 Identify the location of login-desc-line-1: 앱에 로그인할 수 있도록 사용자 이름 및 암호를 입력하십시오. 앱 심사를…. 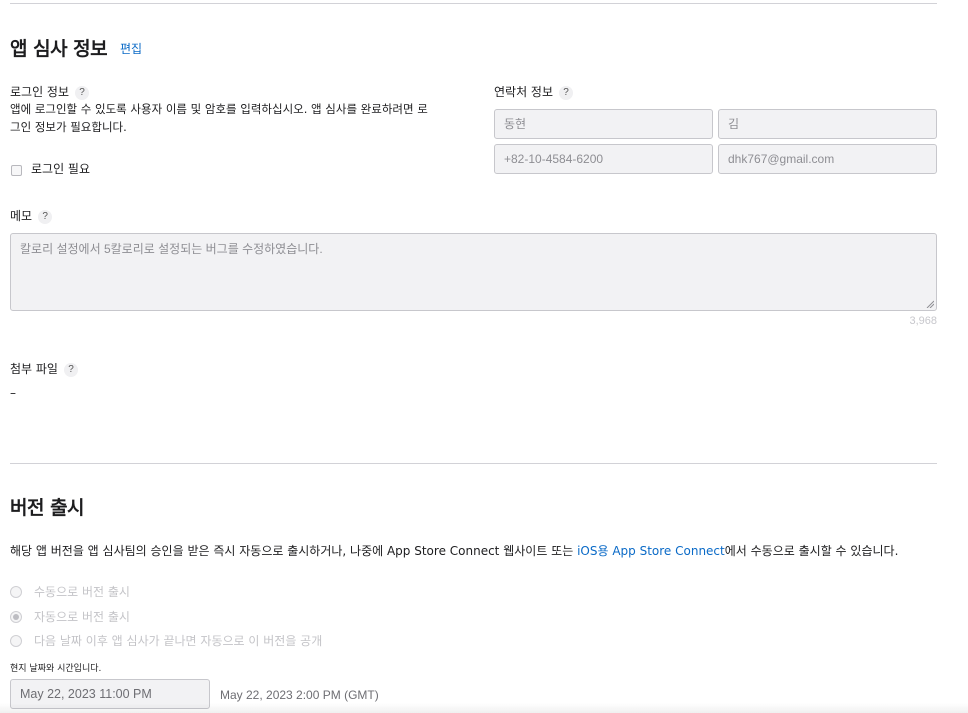
(219, 109).